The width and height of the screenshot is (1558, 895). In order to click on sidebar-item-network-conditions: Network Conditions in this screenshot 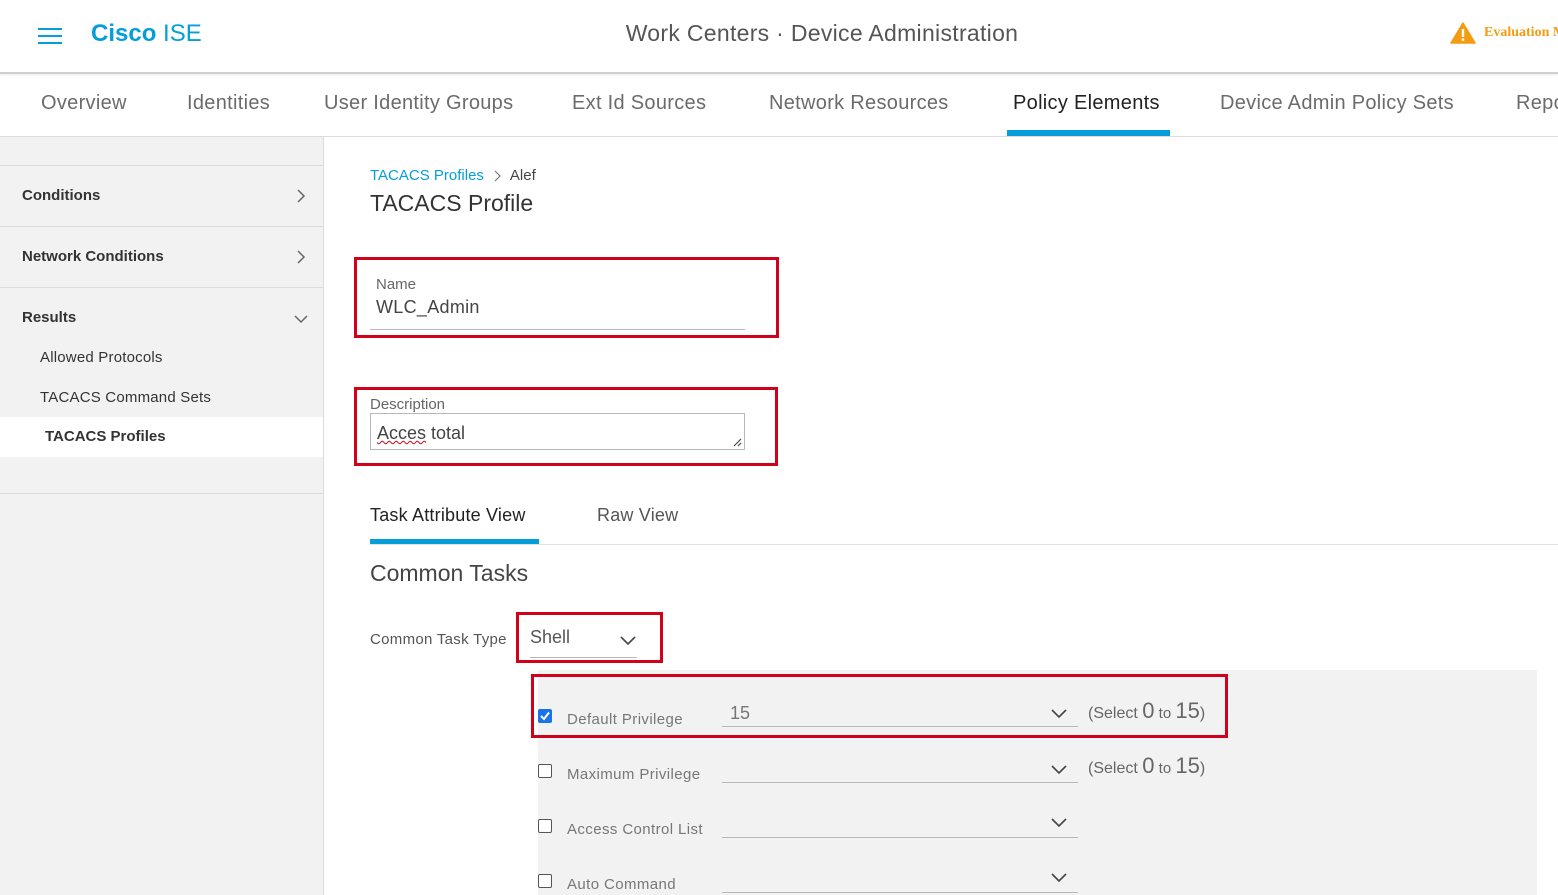, I will do `click(93, 256)`.